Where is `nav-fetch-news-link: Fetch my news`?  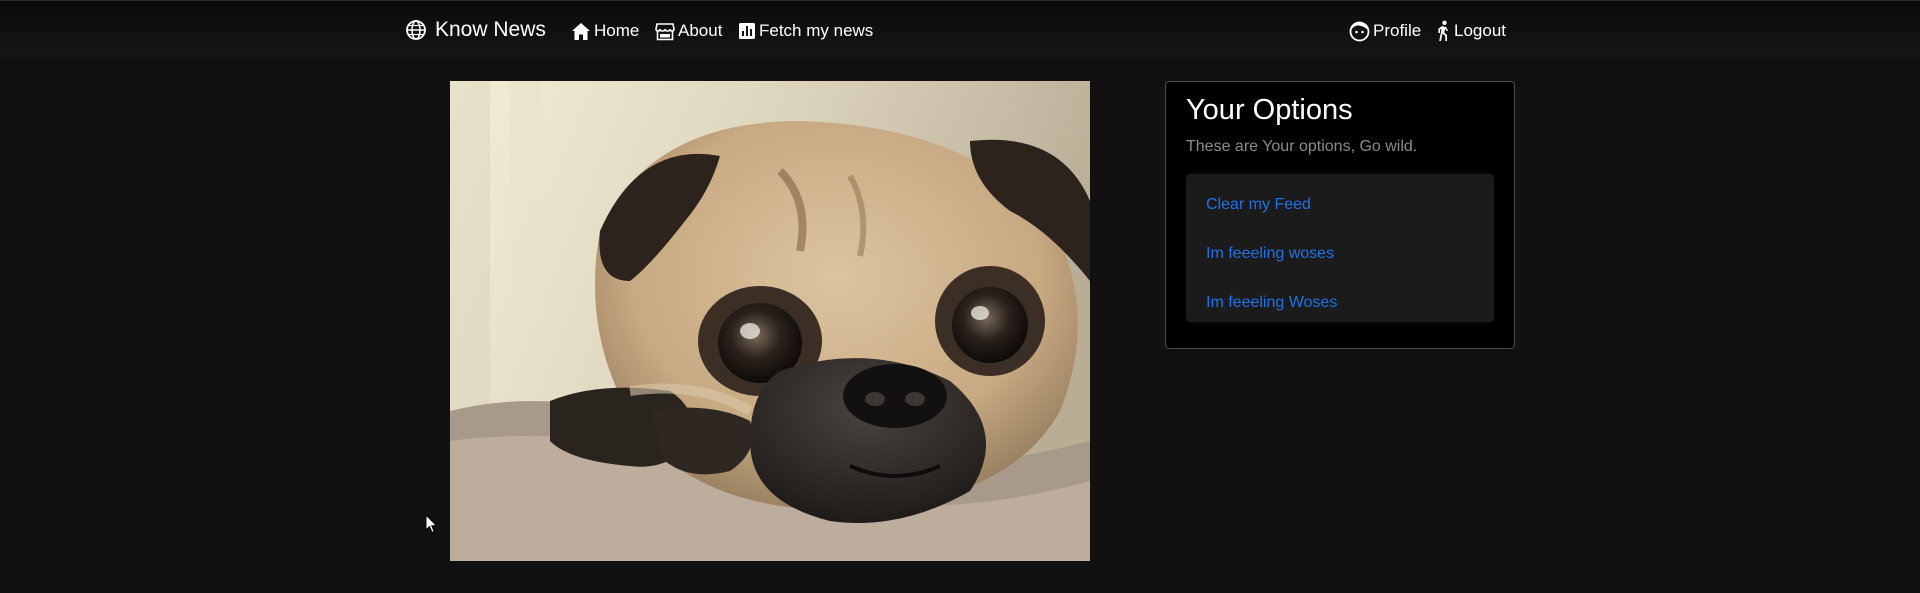
nav-fetch-news-link: Fetch my news is located at coordinates (805, 31).